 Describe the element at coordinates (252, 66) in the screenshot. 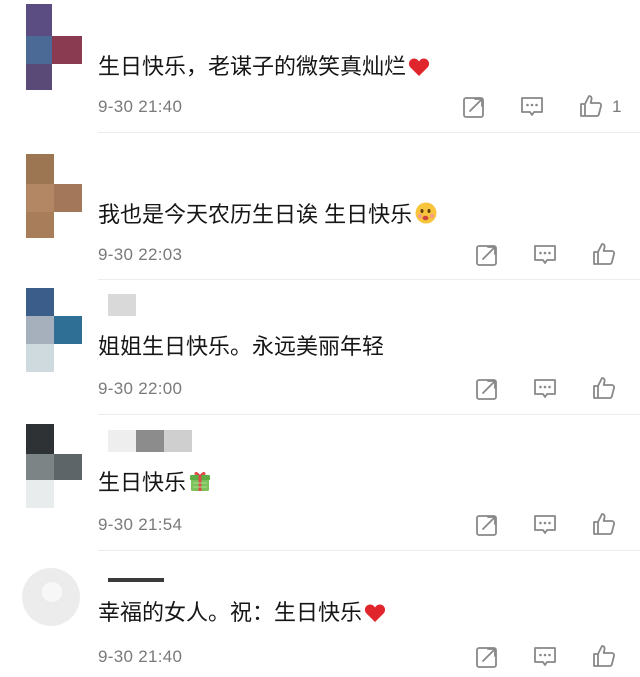

I see `comment-text: 生日快乐，老谋子的微笑真灿烂` at that location.